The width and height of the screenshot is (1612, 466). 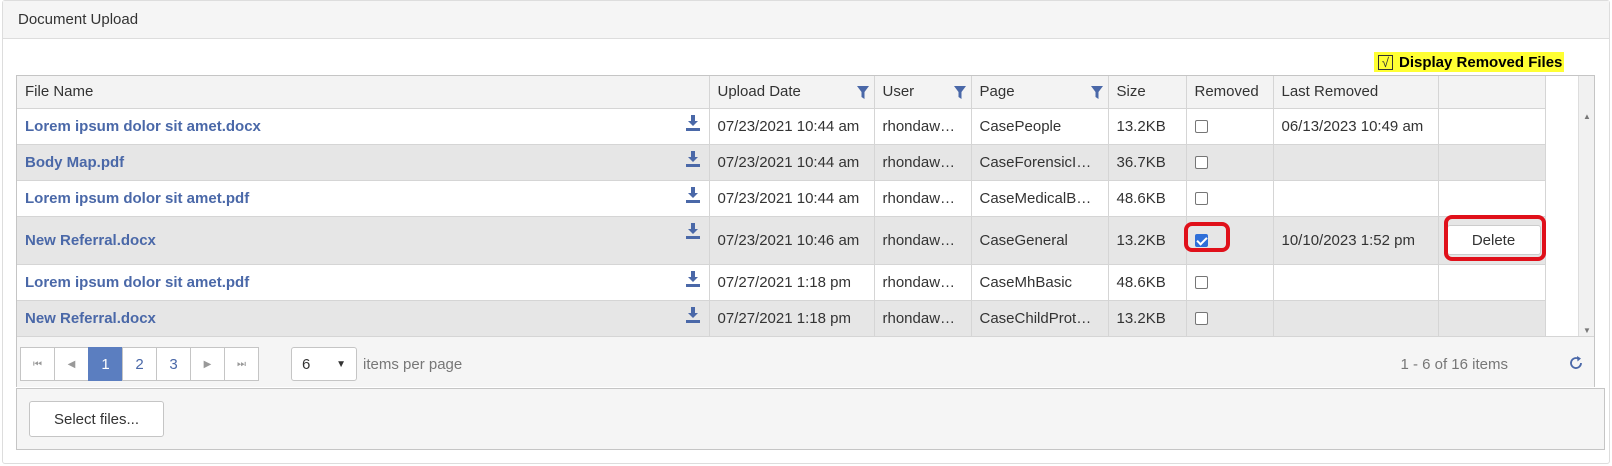 What do you see at coordinates (173, 364) in the screenshot?
I see `page-button-3: 3` at bounding box center [173, 364].